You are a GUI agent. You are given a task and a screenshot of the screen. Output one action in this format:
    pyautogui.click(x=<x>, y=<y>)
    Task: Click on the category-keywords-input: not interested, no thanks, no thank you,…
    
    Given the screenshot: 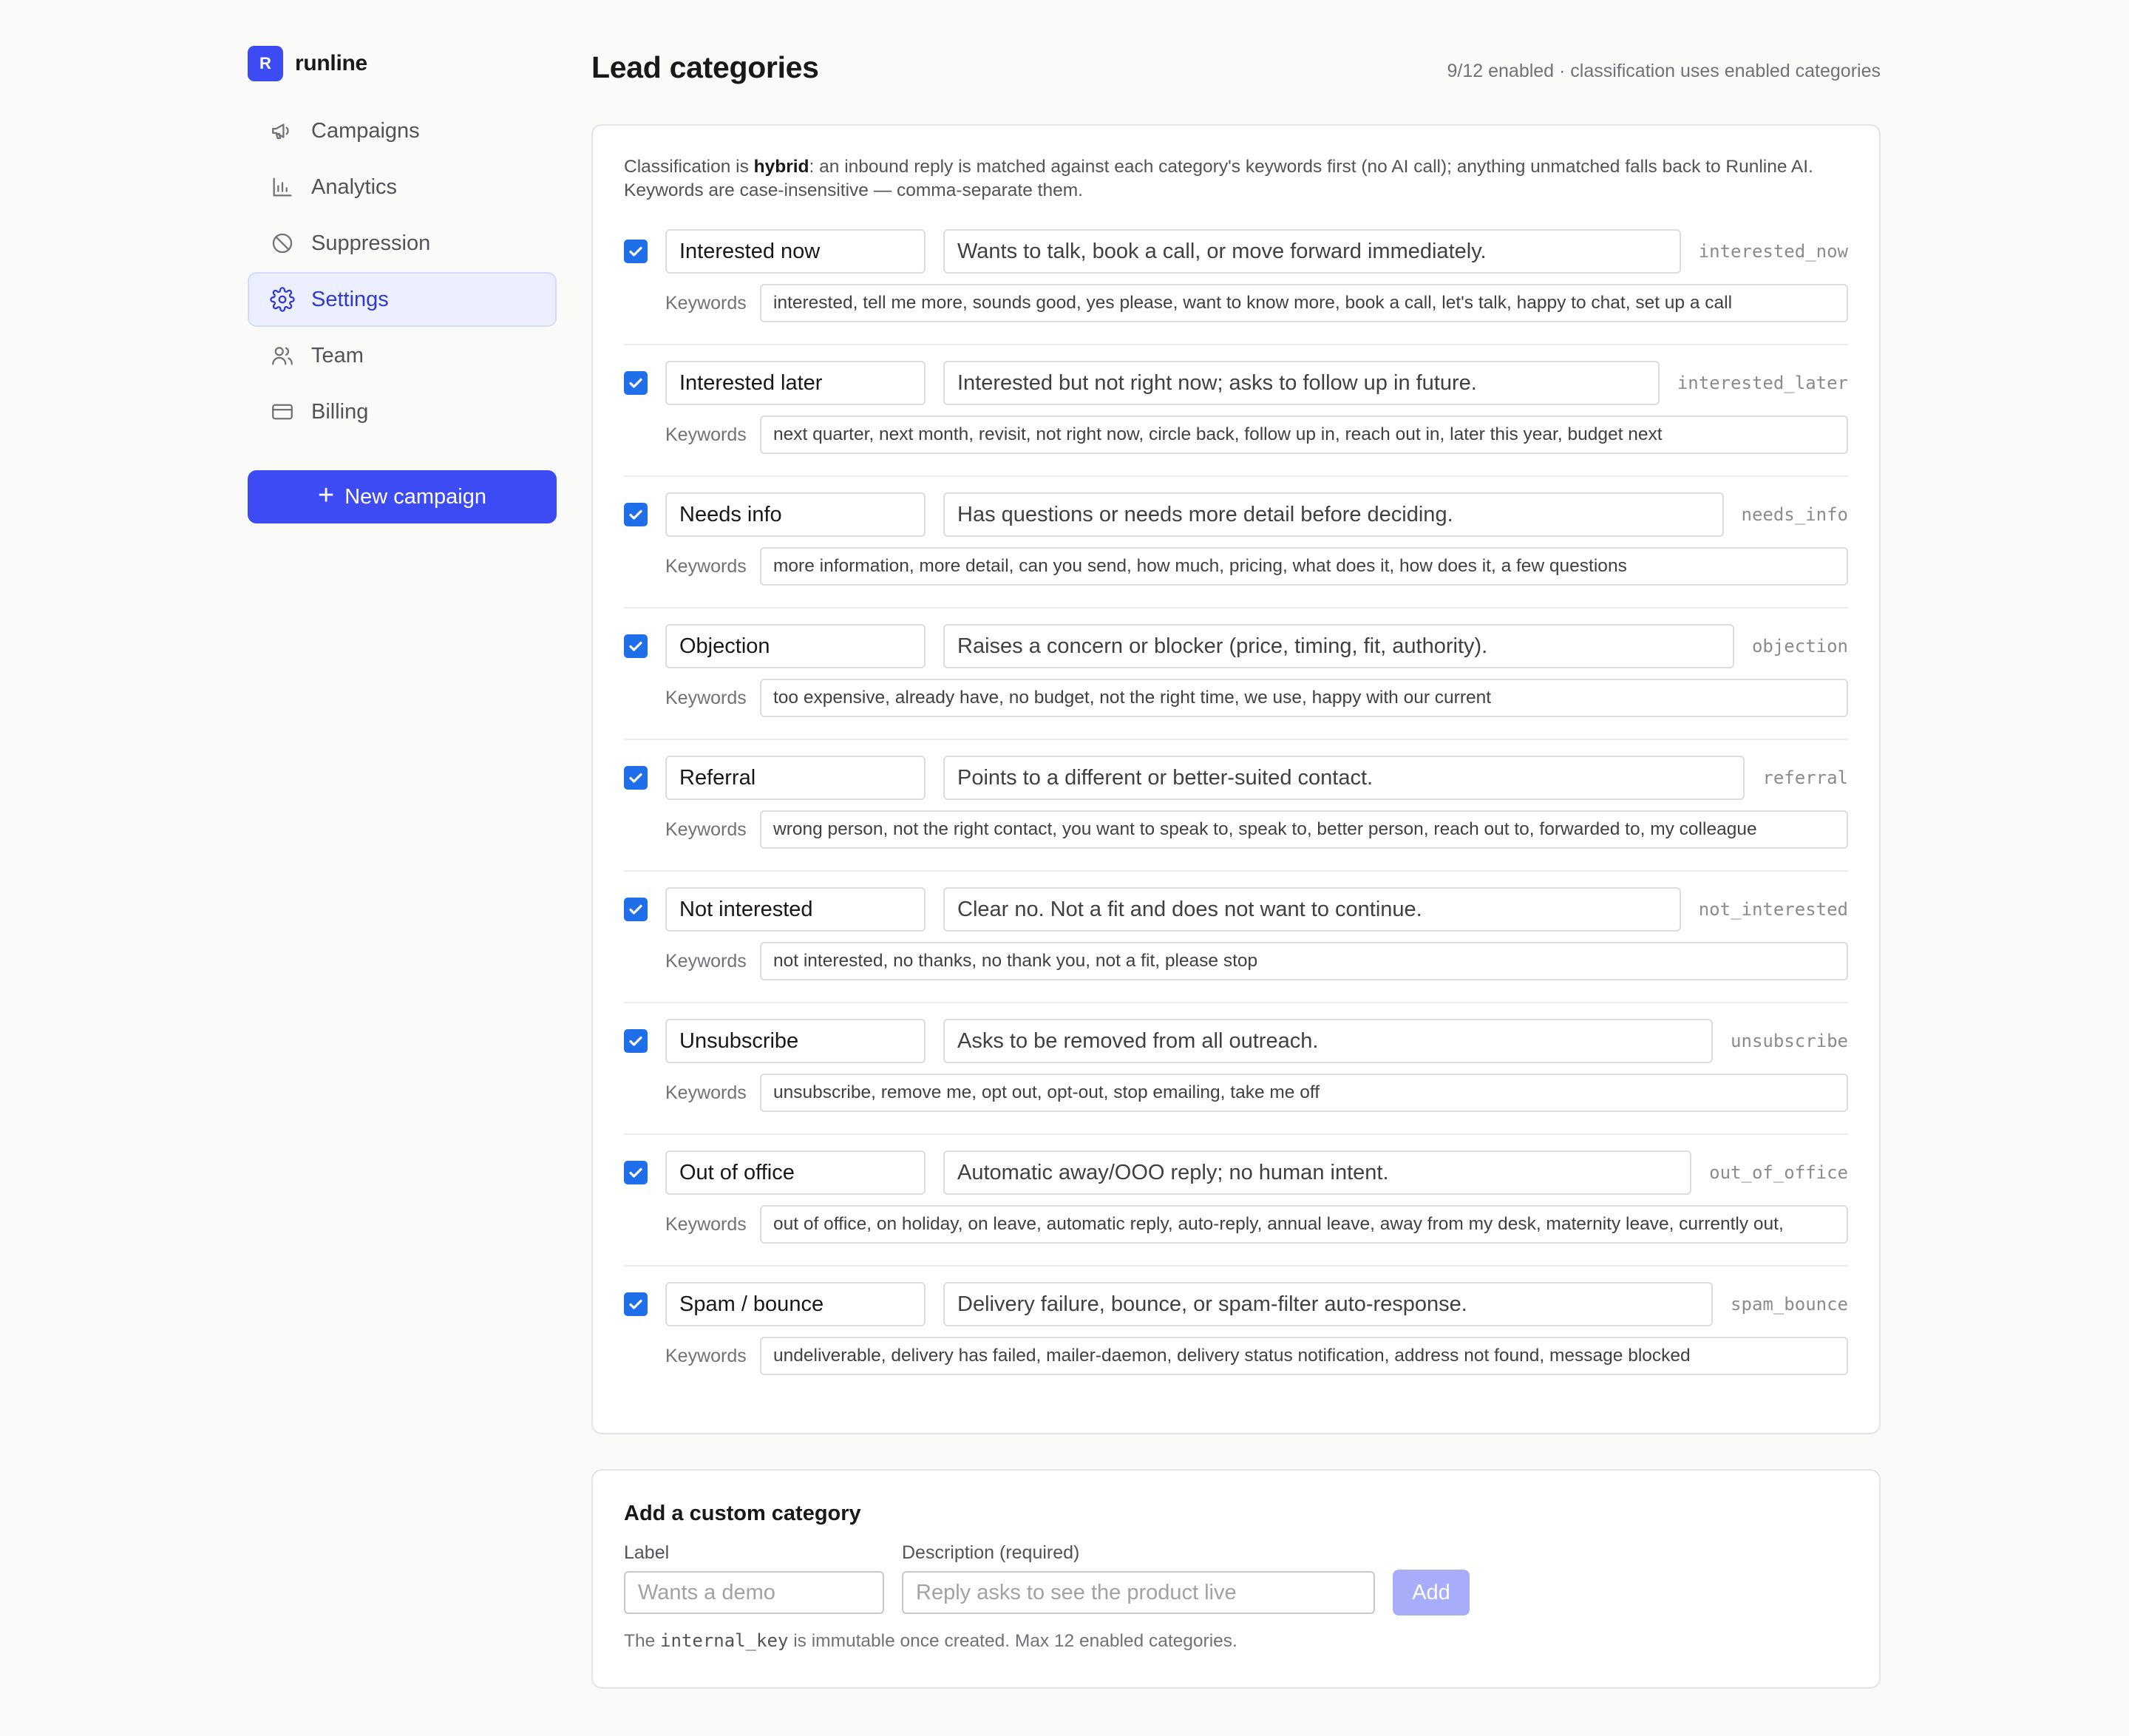 What is the action you would take?
    pyautogui.click(x=1304, y=961)
    